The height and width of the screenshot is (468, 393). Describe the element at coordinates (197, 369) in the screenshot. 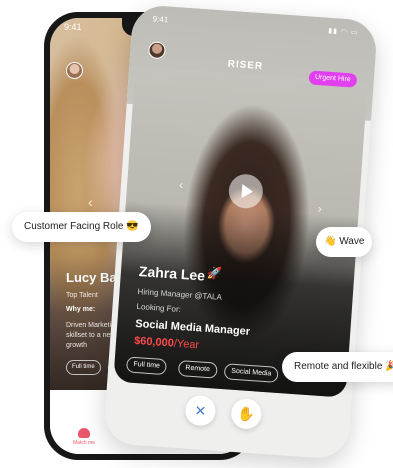

I see `tag-remote: Remote` at that location.